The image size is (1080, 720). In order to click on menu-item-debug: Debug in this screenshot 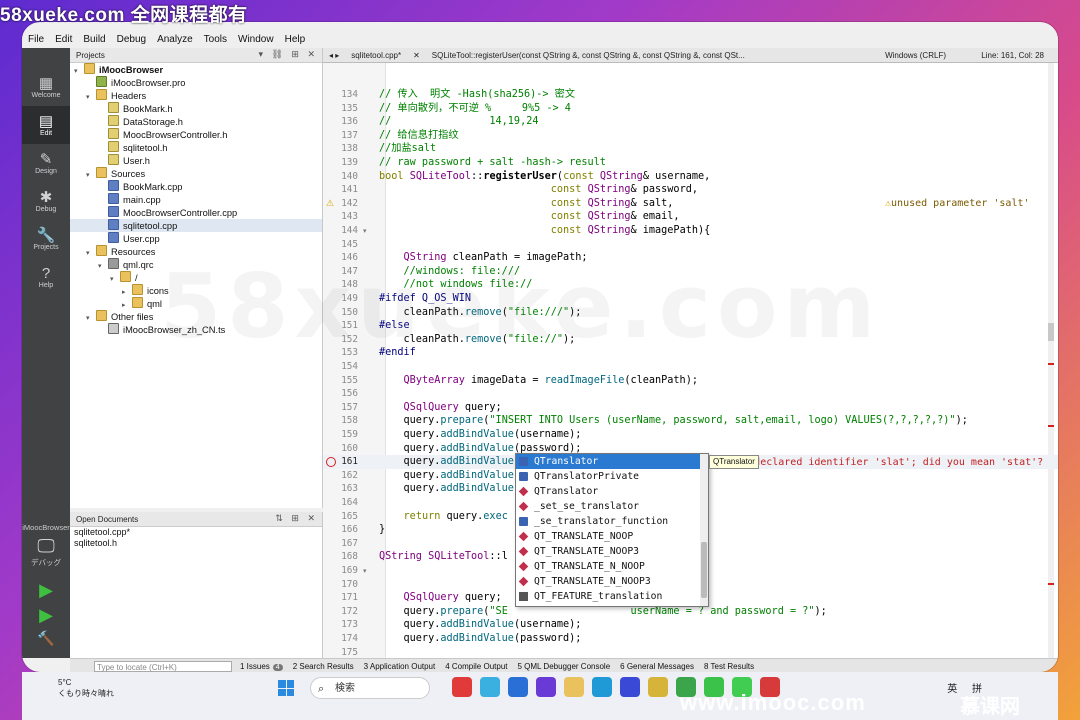, I will do `click(131, 39)`.